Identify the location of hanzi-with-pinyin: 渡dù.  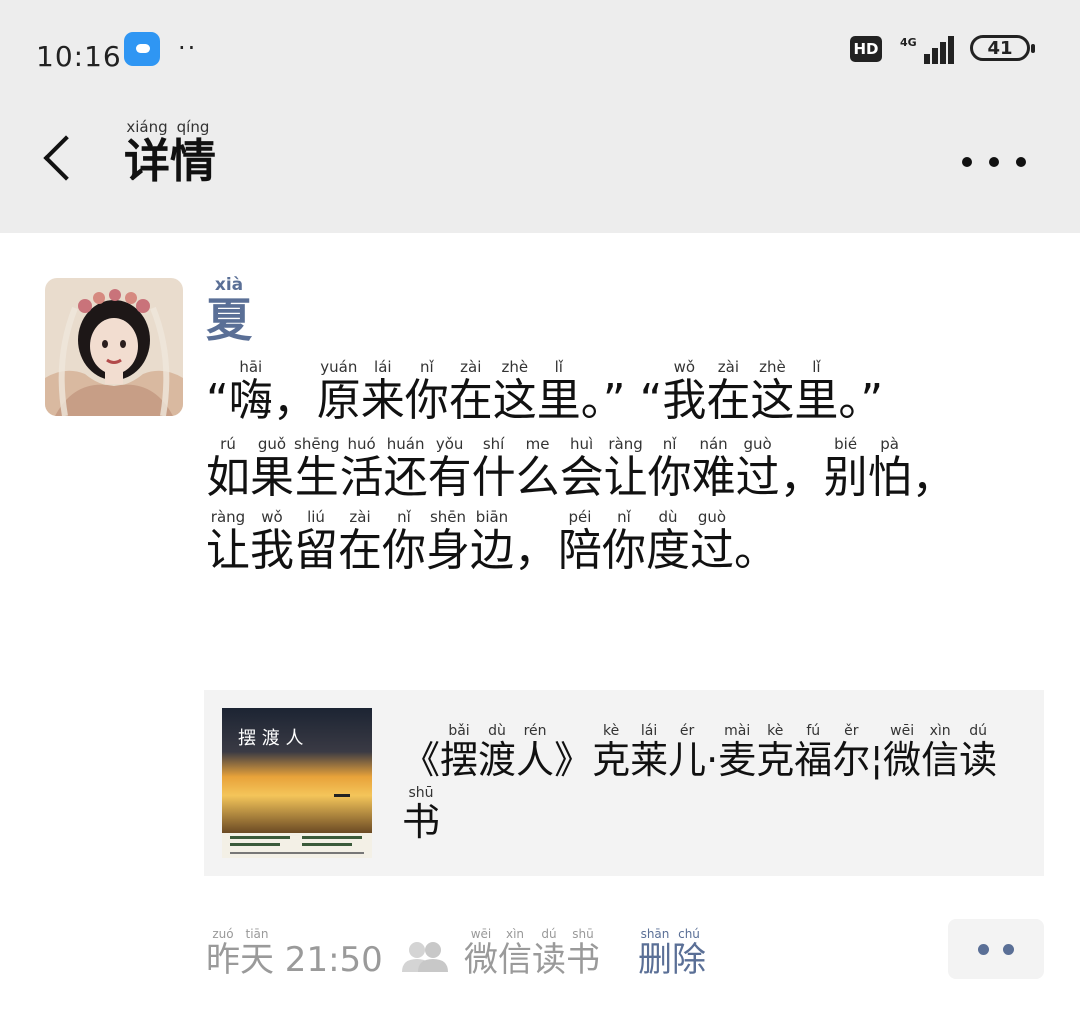
(497, 752).